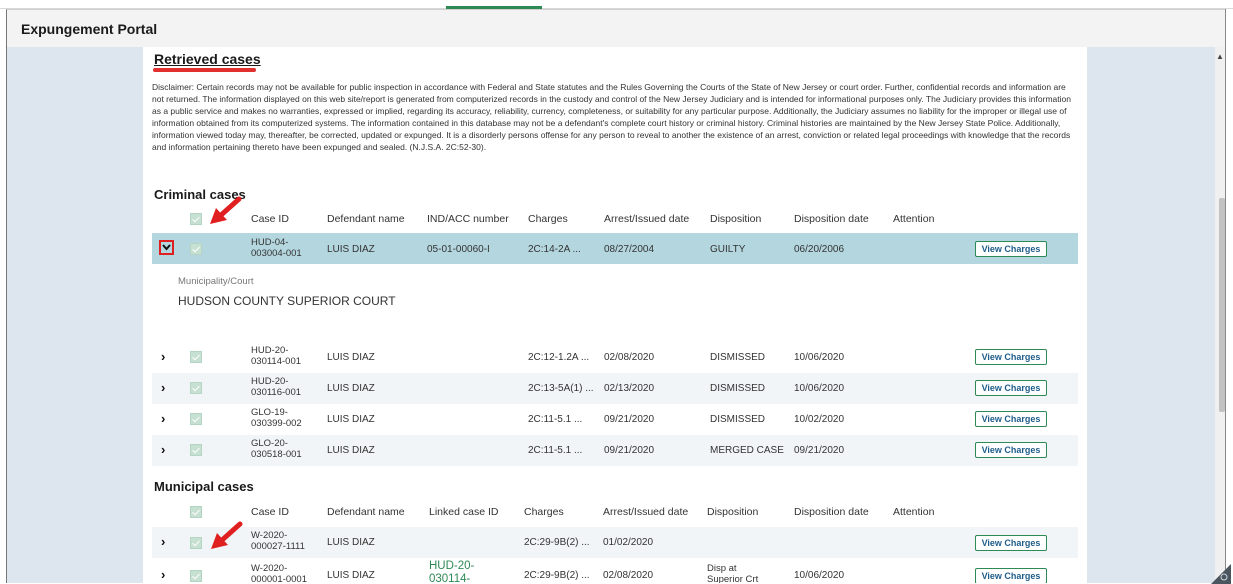 This screenshot has height=584, width=1233. I want to click on case-id-cell: HUD-20-030114-001, so click(276, 356).